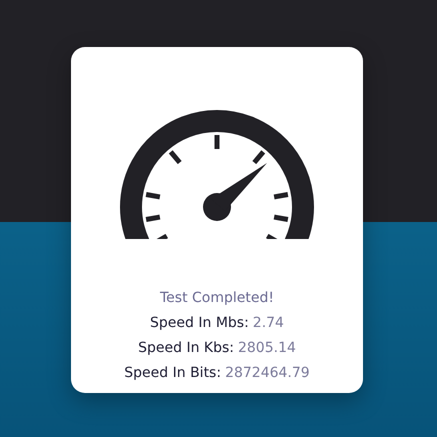 The width and height of the screenshot is (437, 437). I want to click on result-label: Speed In Mbs:, so click(199, 323).